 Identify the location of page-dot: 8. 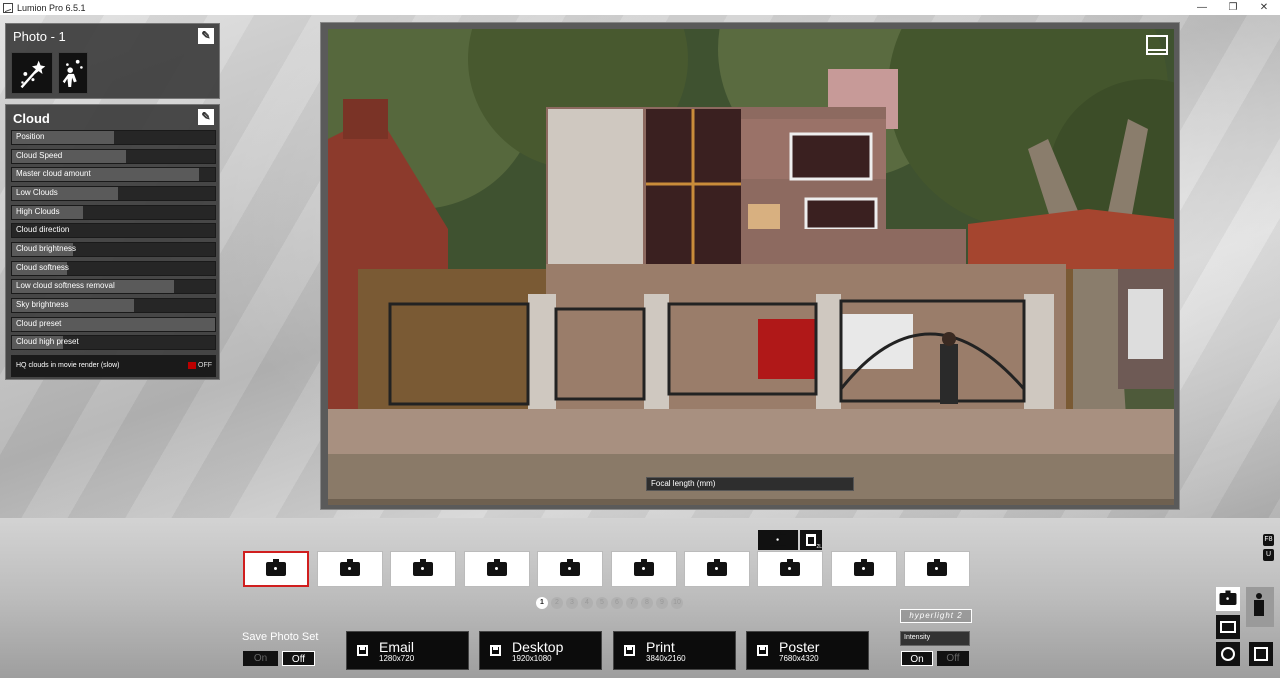
(647, 603).